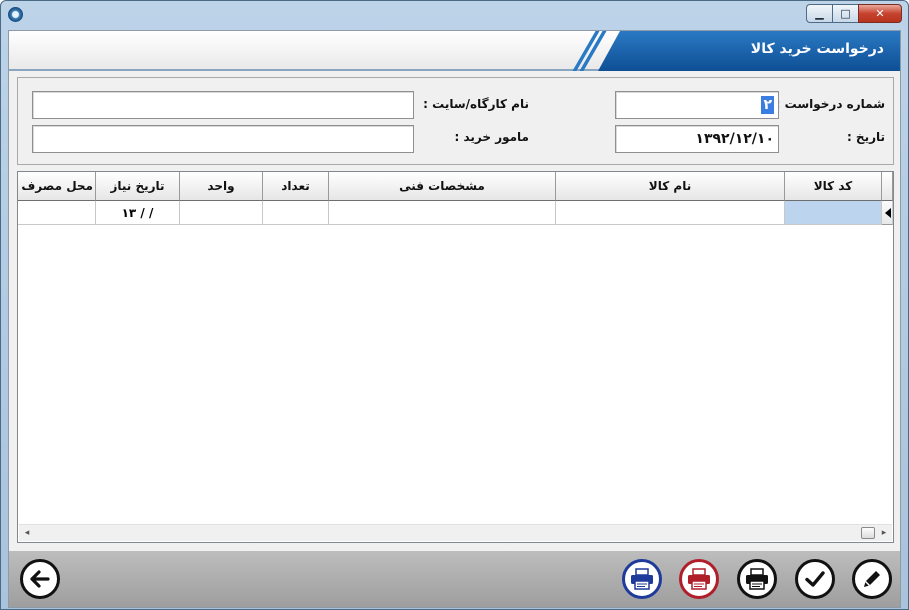 The image size is (909, 610). I want to click on print-blue-icon, so click(642, 579).